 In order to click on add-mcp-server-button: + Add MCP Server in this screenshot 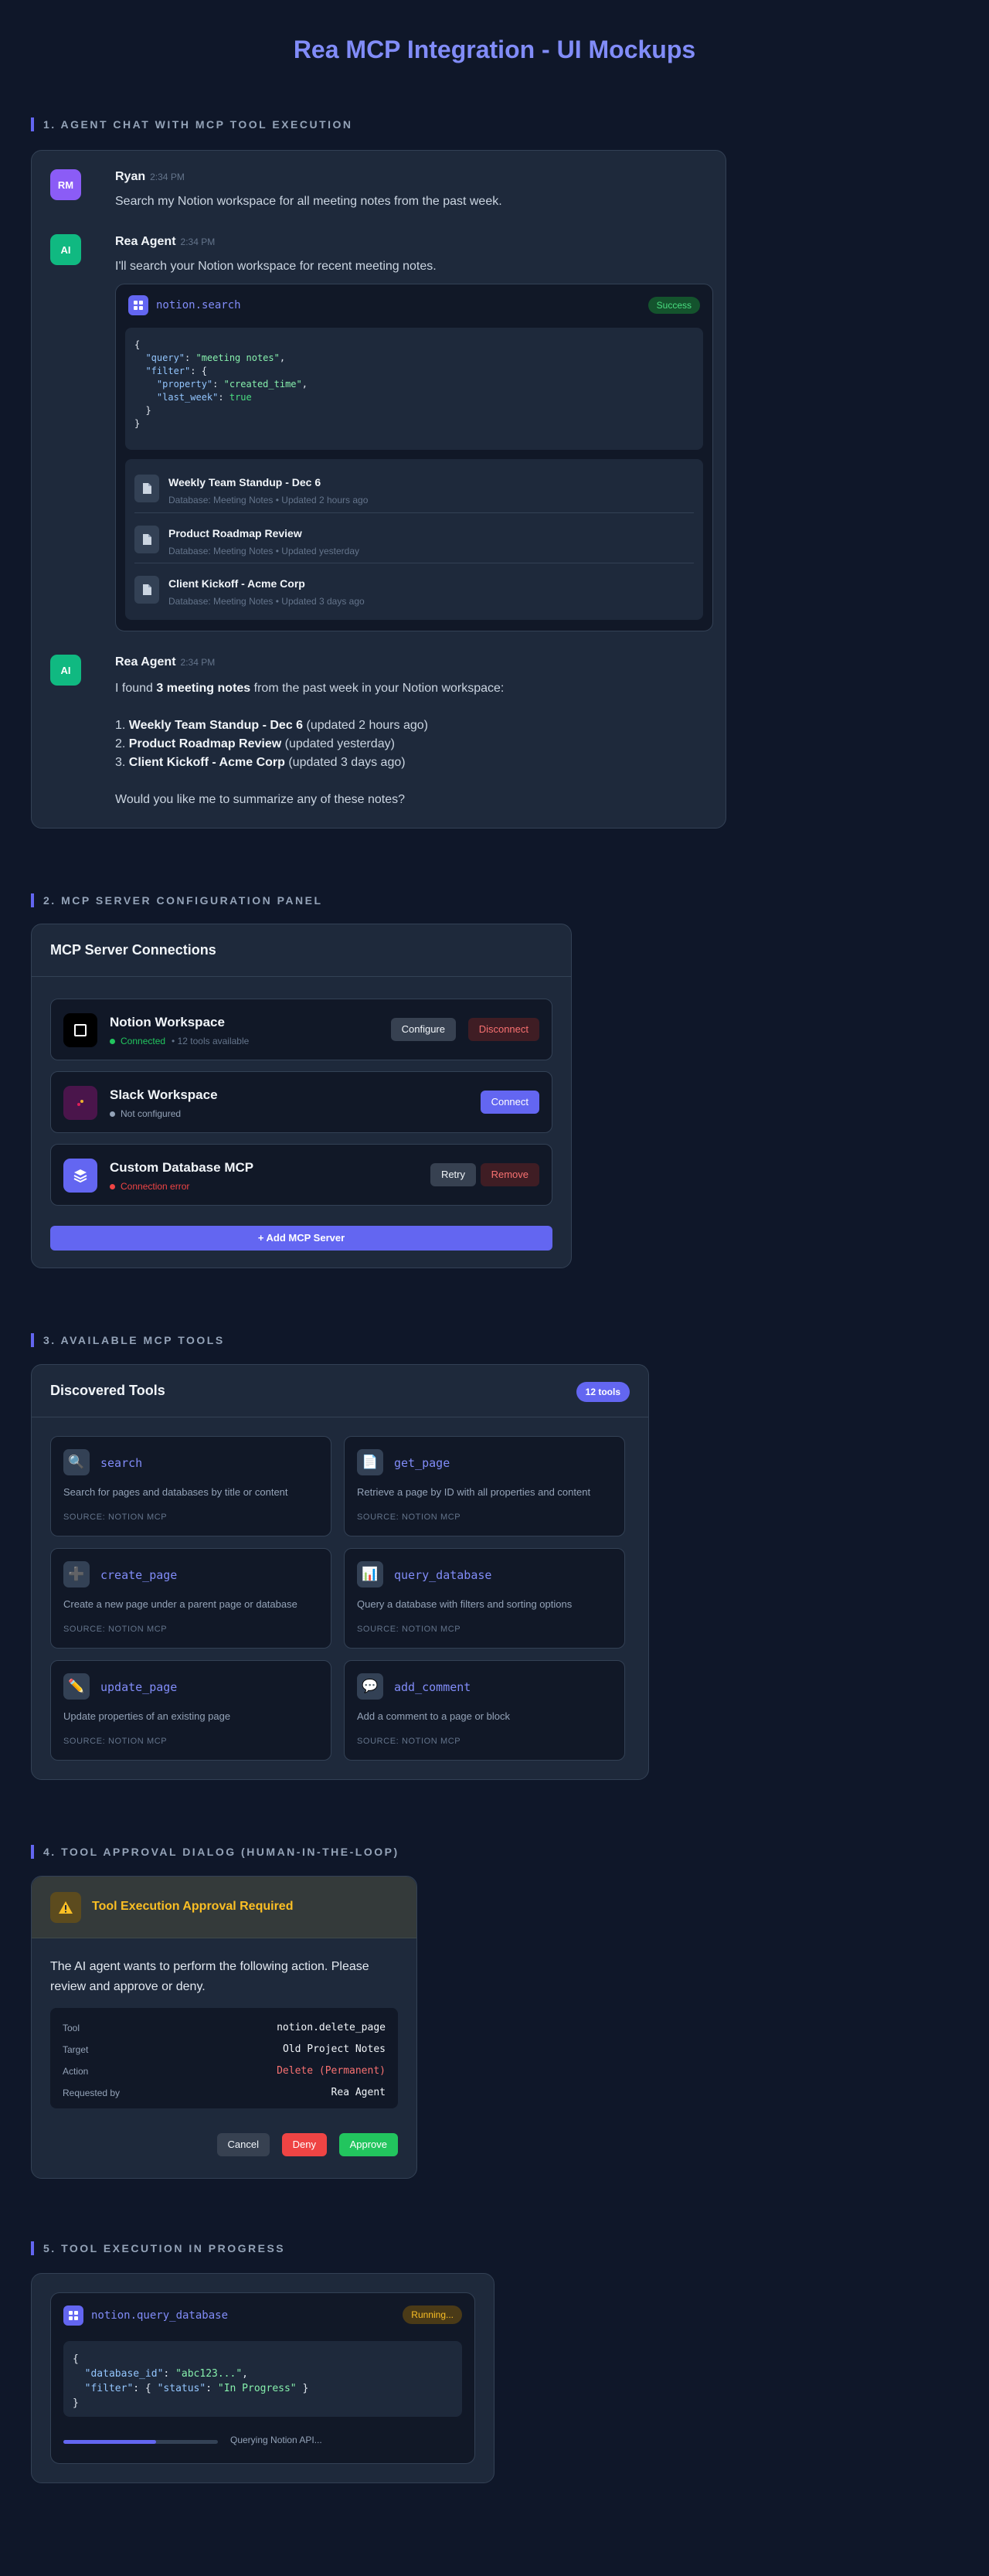, I will do `click(301, 1238)`.